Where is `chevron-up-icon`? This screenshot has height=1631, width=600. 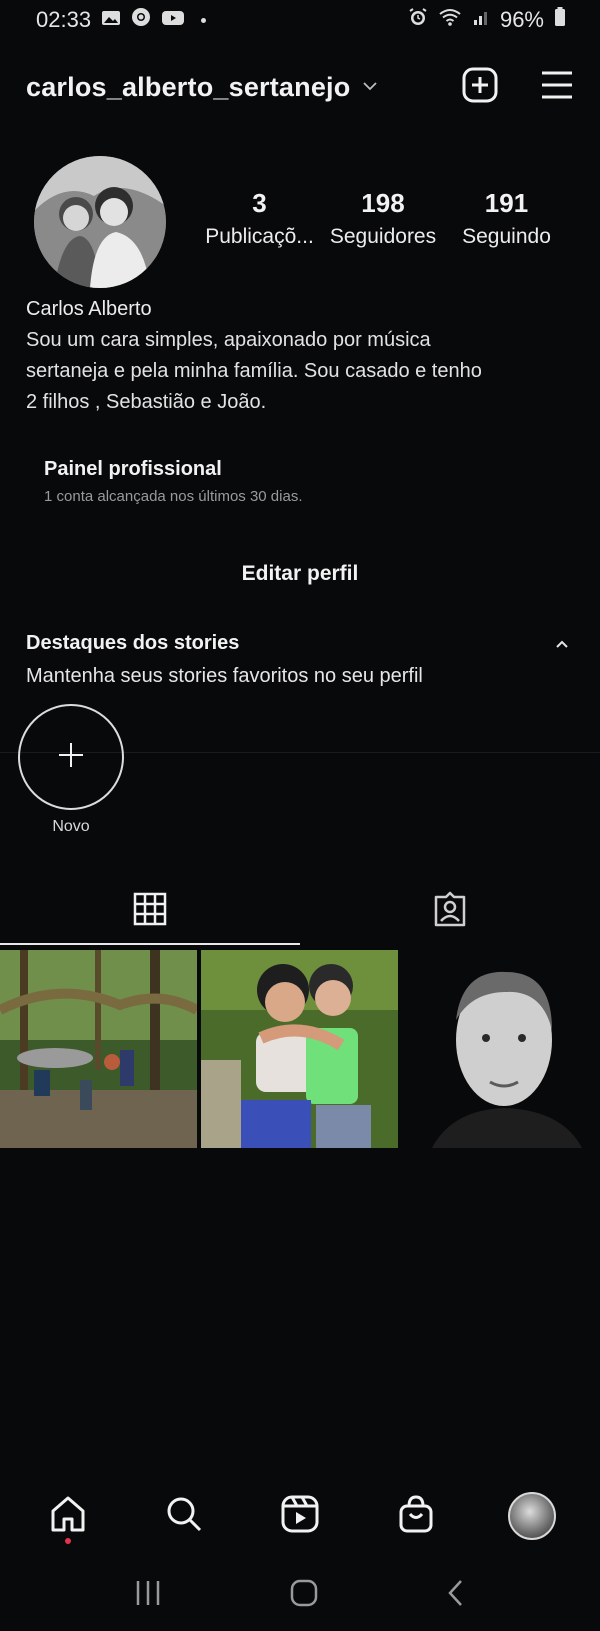 chevron-up-icon is located at coordinates (562, 645).